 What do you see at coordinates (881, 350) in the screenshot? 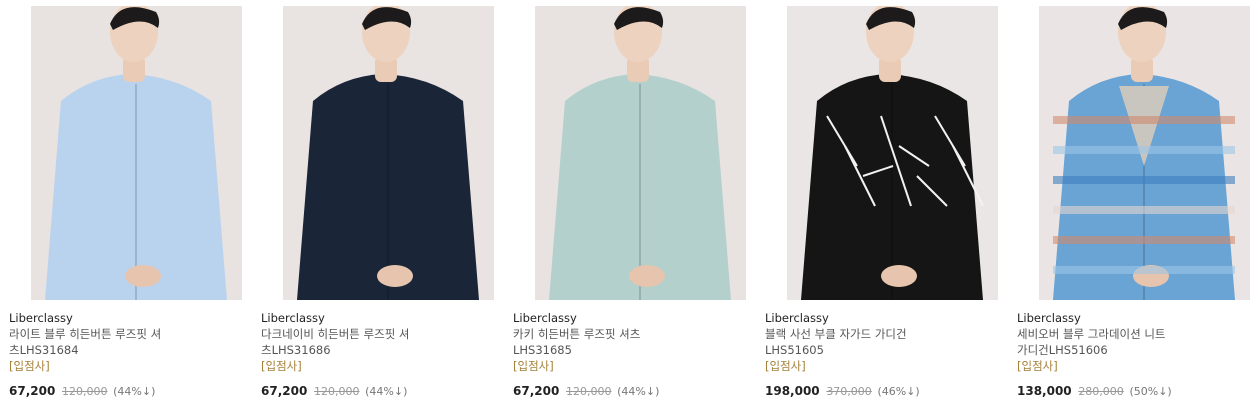
I see `product-name-line2: LHS51605` at bounding box center [881, 350].